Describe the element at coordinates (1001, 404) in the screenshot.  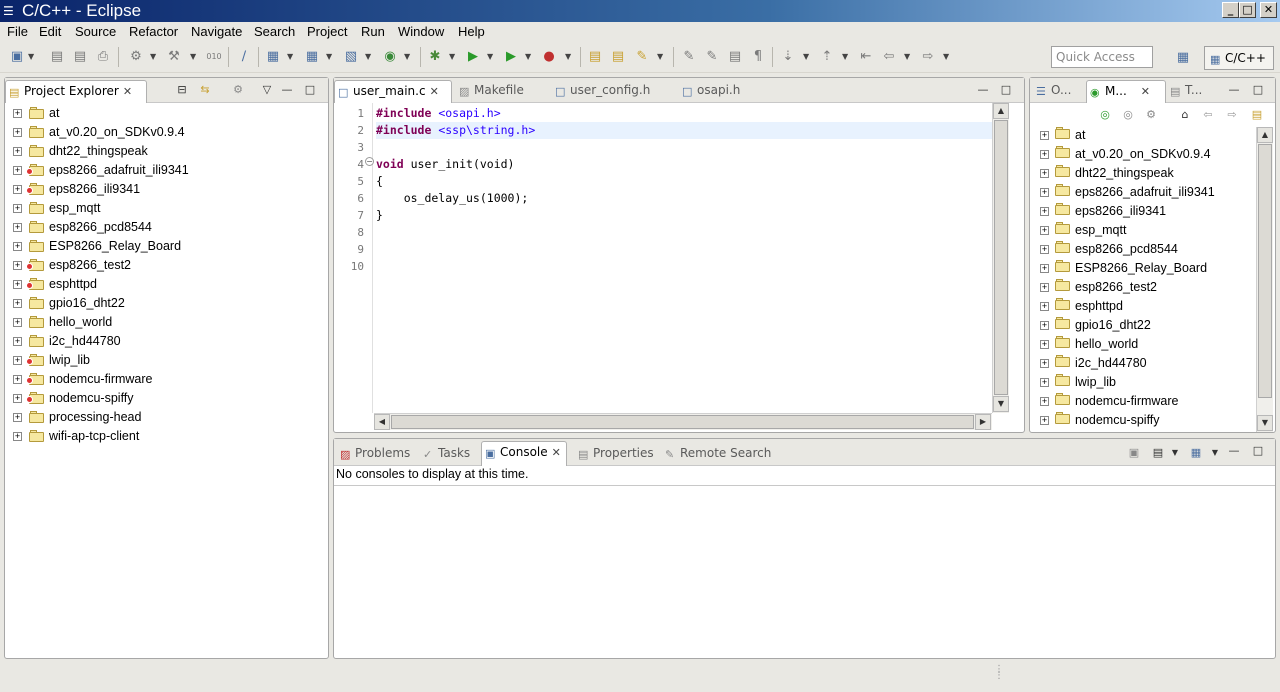
I see `scroll-down-icon: ▼` at that location.